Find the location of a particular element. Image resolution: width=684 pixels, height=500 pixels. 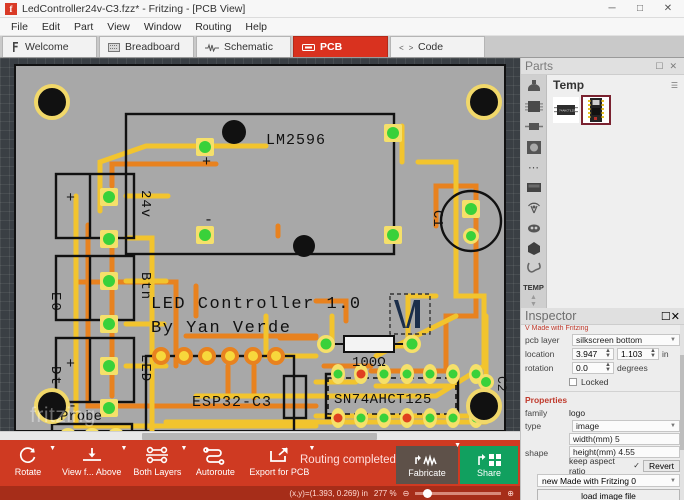

schematic-icon is located at coordinates (212, 47).